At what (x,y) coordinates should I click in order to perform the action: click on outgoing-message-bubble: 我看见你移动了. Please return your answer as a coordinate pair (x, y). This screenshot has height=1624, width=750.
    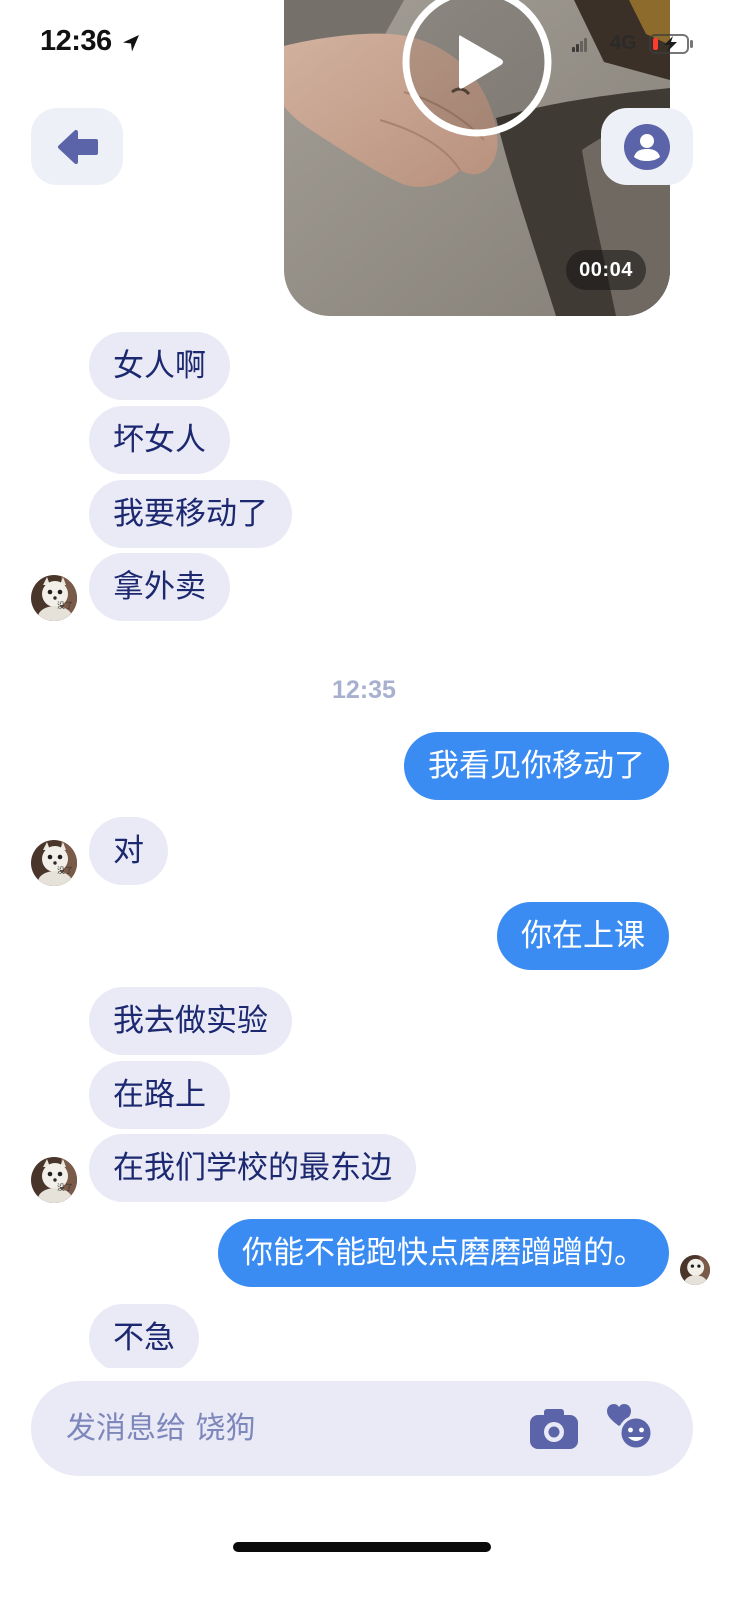
    Looking at the image, I should click on (536, 766).